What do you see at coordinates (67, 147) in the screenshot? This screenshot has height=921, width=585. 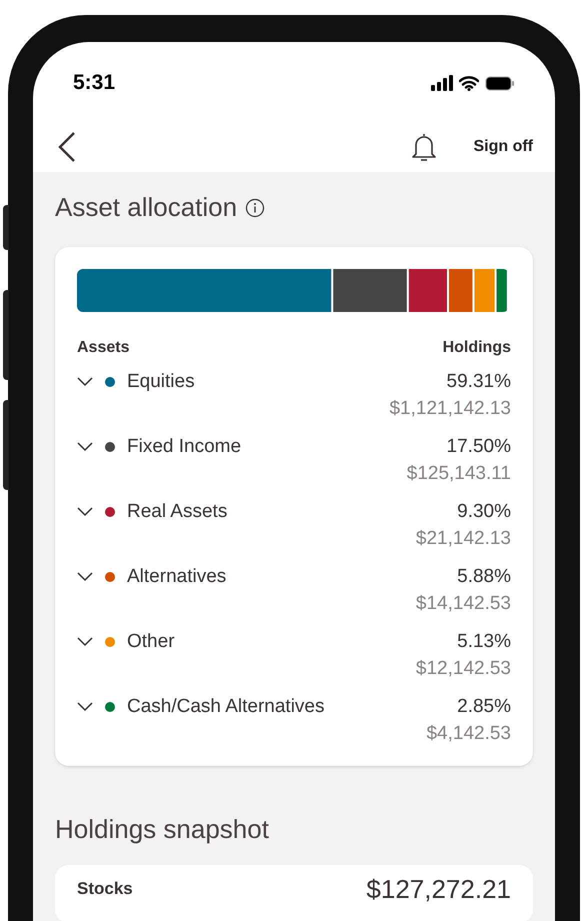 I see `back-icon` at bounding box center [67, 147].